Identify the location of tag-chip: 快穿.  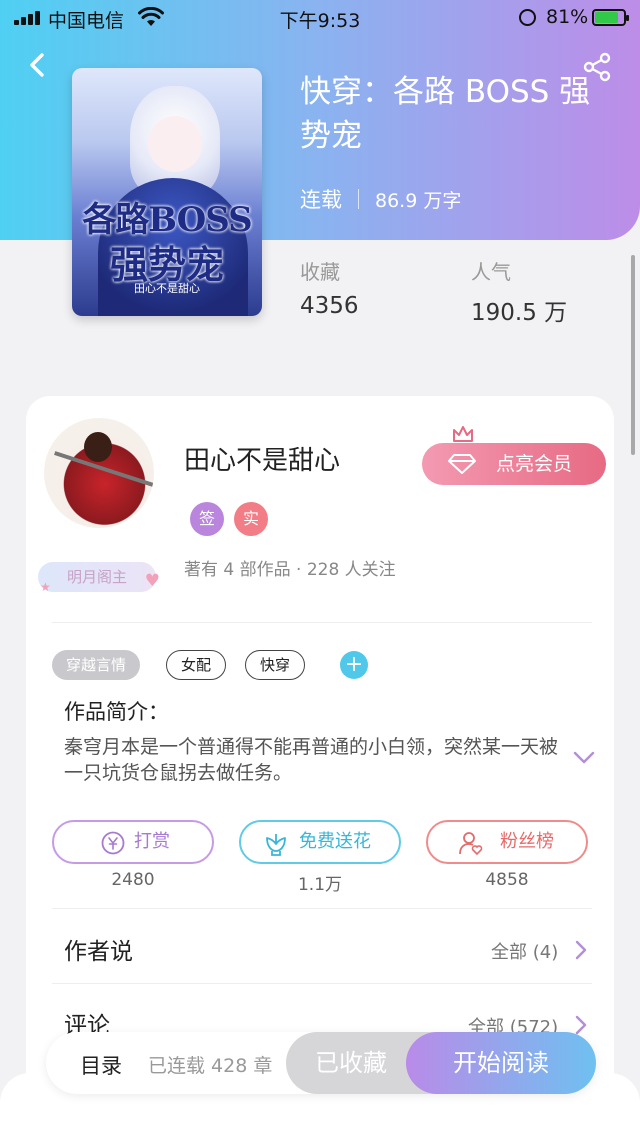
(275, 665).